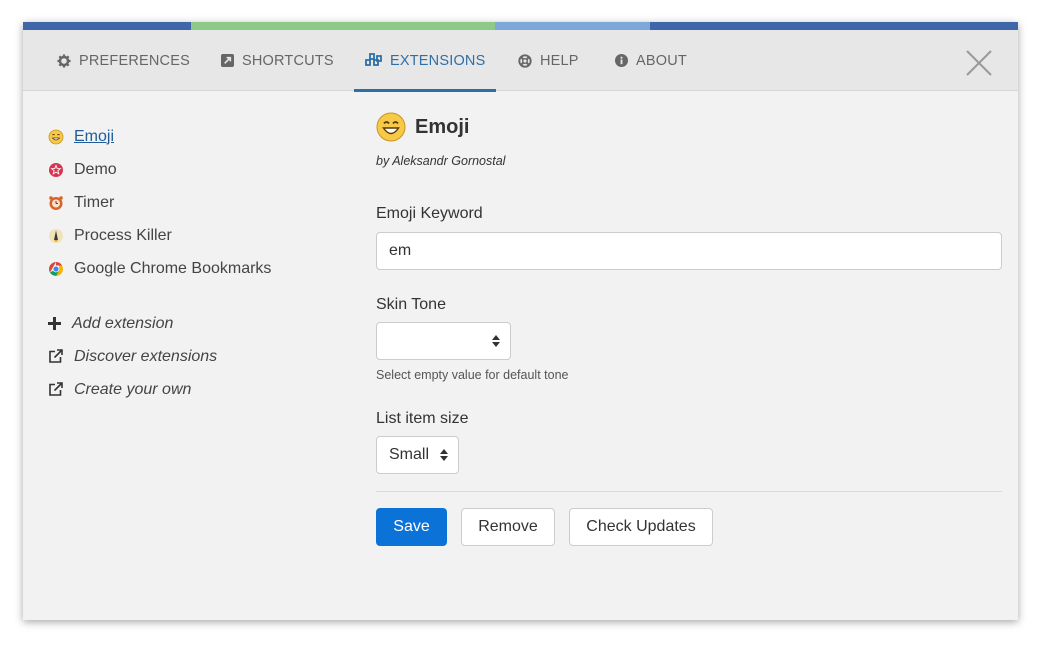 This screenshot has width=1040, height=655. I want to click on form-divider, so click(689, 491).